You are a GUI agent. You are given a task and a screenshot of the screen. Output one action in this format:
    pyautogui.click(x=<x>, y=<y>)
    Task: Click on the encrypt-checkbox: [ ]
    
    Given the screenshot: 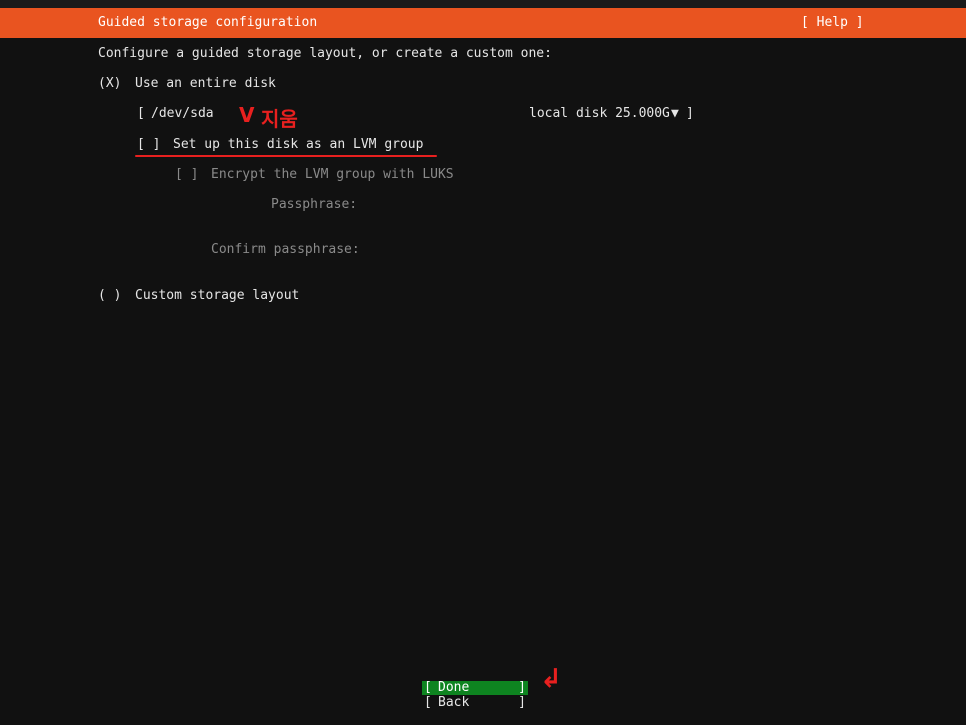 What is the action you would take?
    pyautogui.click(x=187, y=174)
    